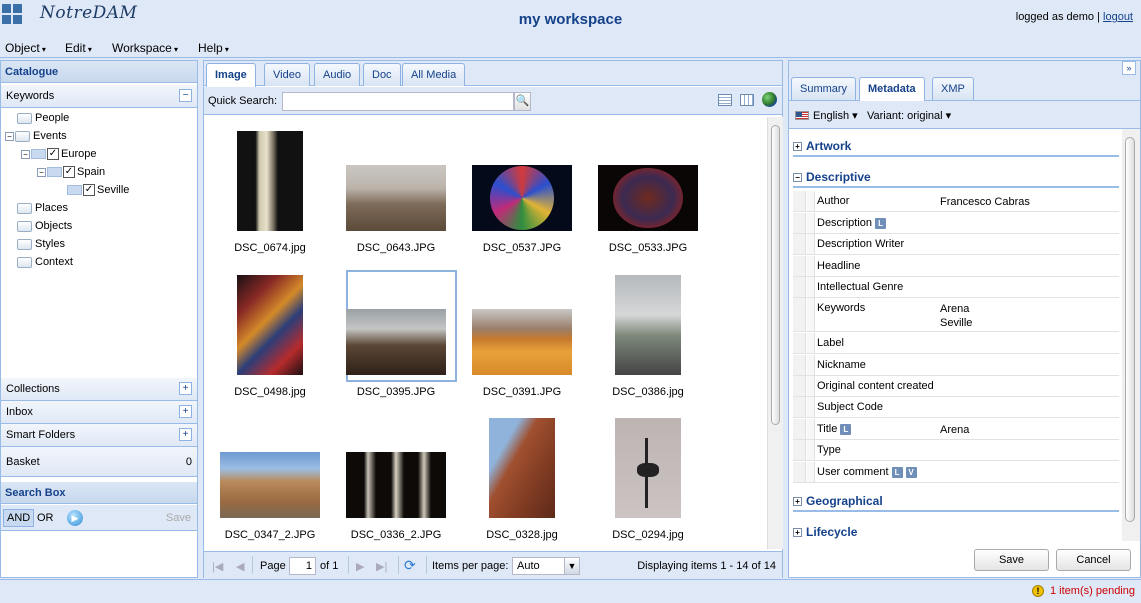 This screenshot has width=1141, height=603. What do you see at coordinates (398, 101) in the screenshot?
I see `quick-search-input` at bounding box center [398, 101].